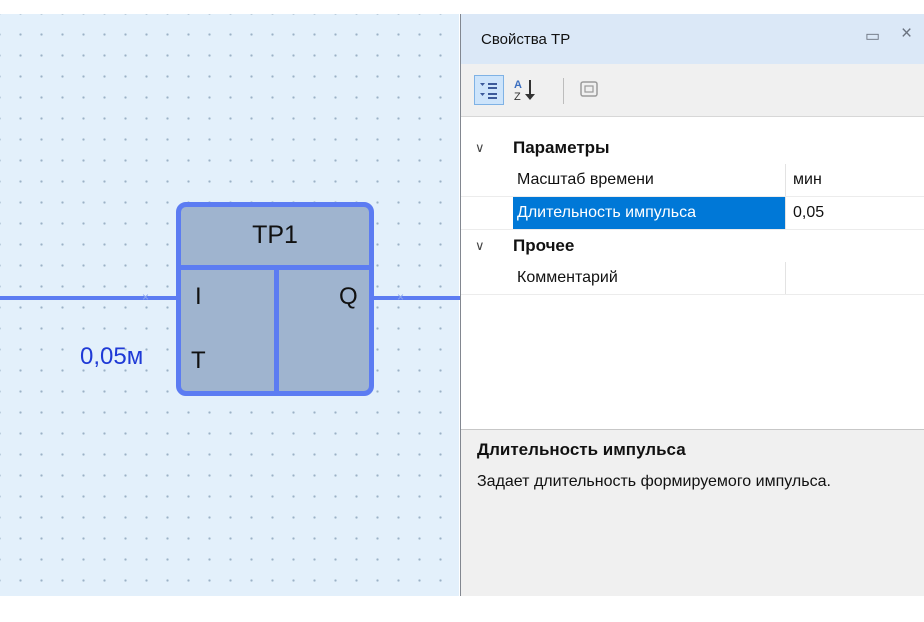  Describe the element at coordinates (276, 329) in the screenshot. I see `block-divider-vertical` at that location.